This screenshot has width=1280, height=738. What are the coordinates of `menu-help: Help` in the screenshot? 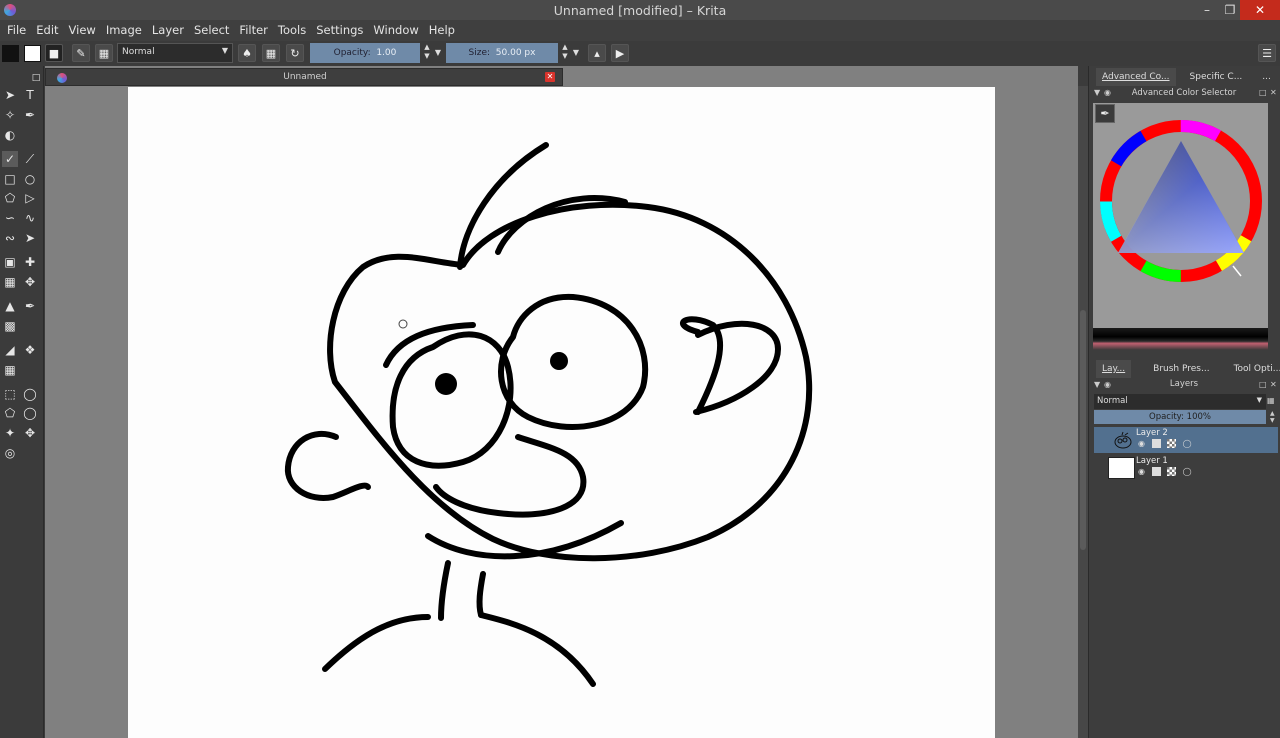 It's located at (442, 30).